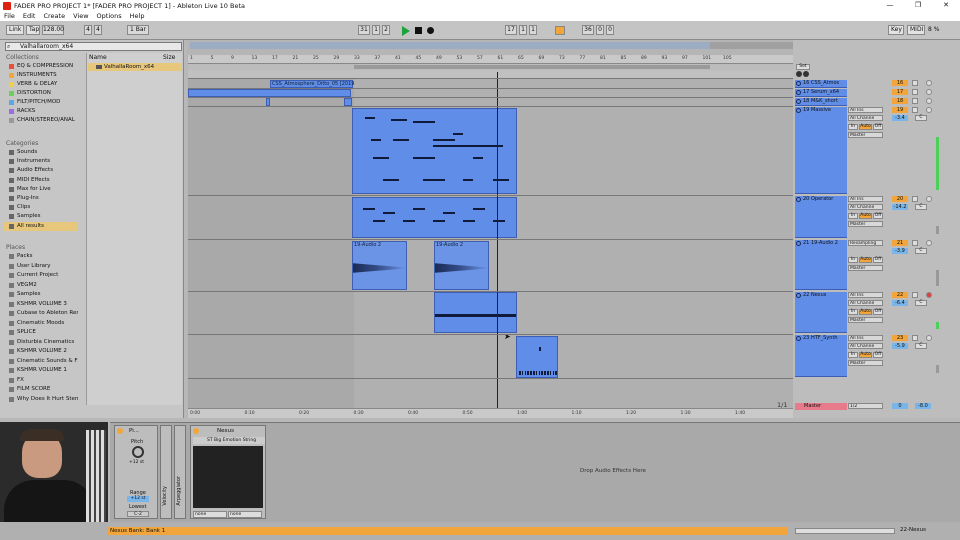 The height and width of the screenshot is (540, 960). What do you see at coordinates (41, 102) in the screenshot?
I see `collection-item: FILT/PITCH/MOD` at bounding box center [41, 102].